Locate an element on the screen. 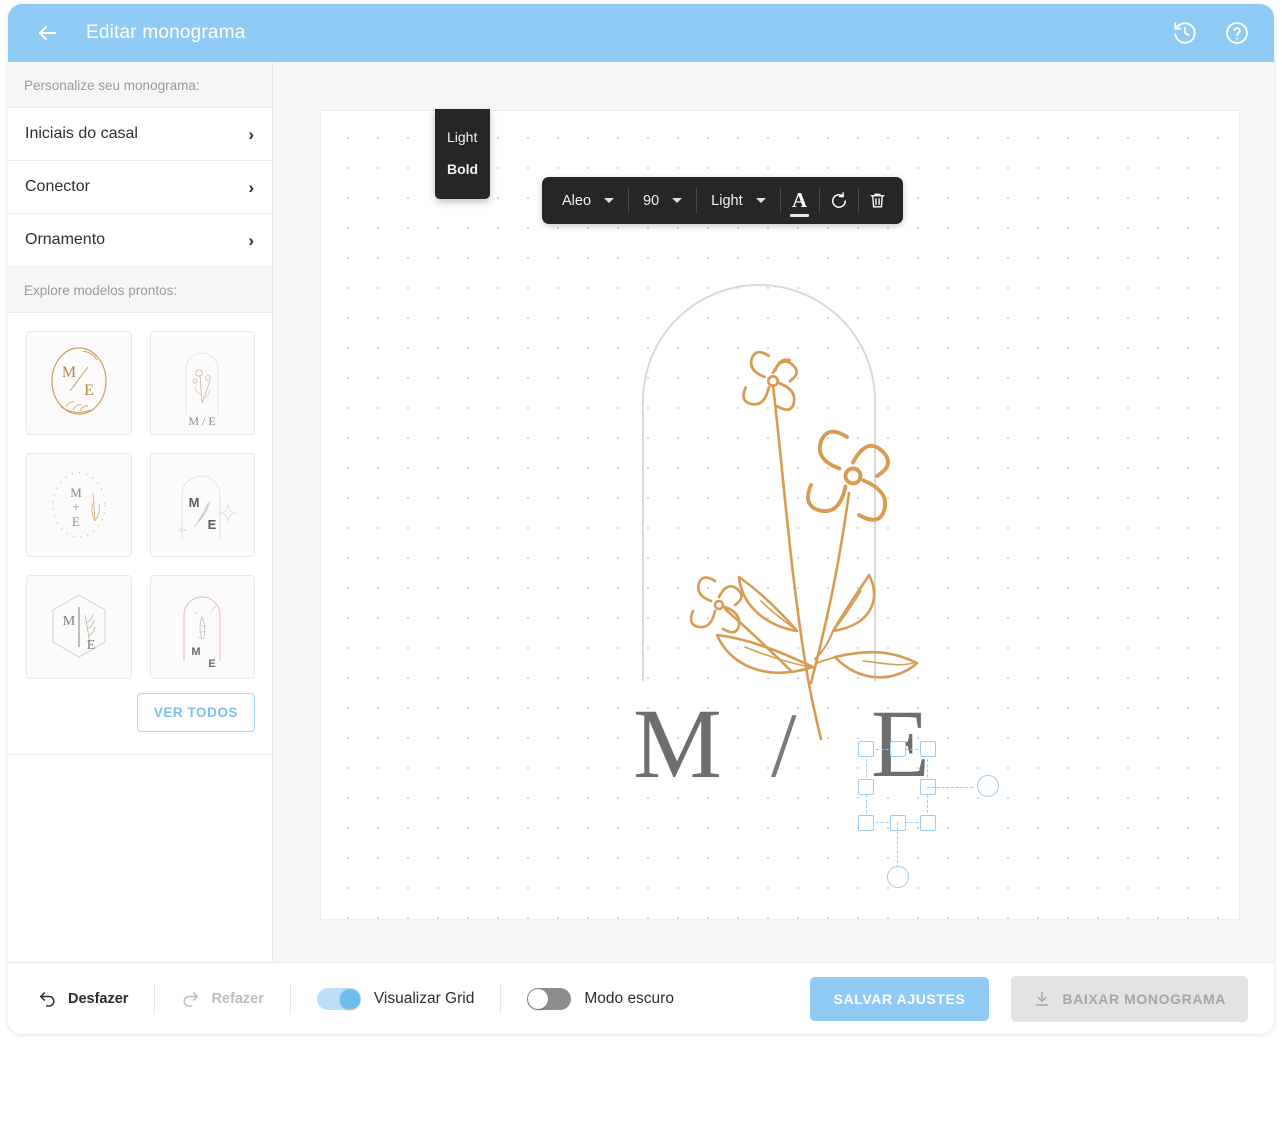 This screenshot has height=1143, width=1282. monogram-preview: M / E is located at coordinates (202, 390).